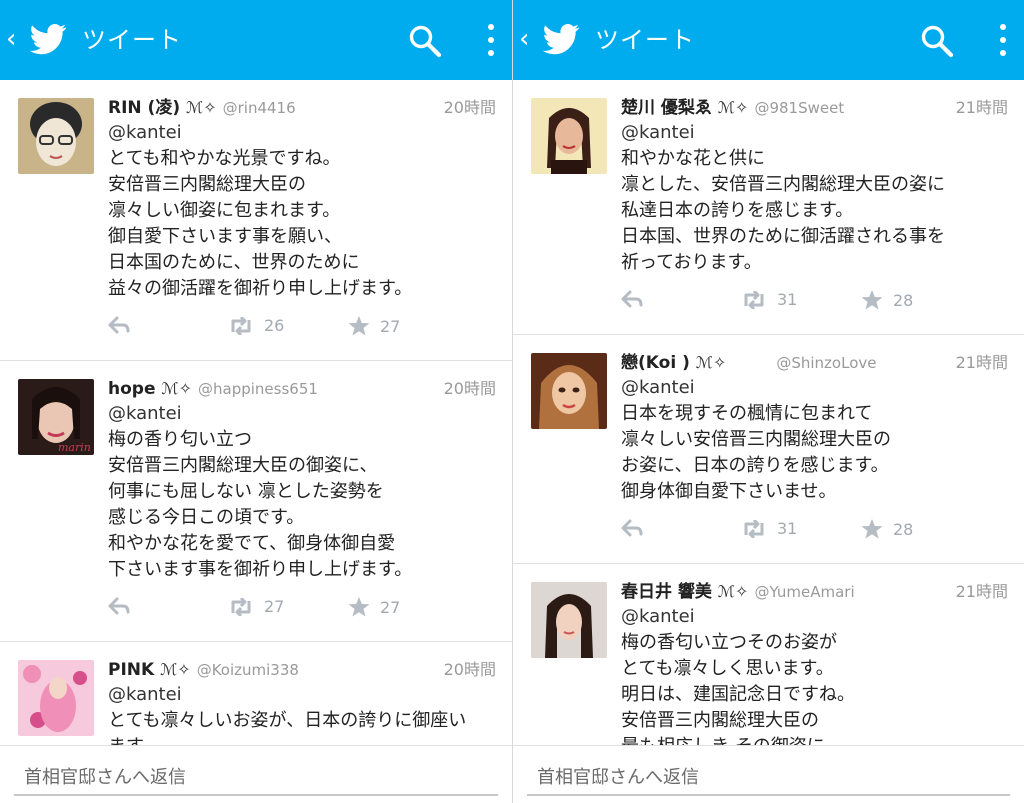 This screenshot has height=803, width=1024. What do you see at coordinates (287, 727) in the screenshot?
I see `tweet-text: とても凛々しいお姿が、日本の誇りに御座い ます。 建国記念の日を前に` at bounding box center [287, 727].